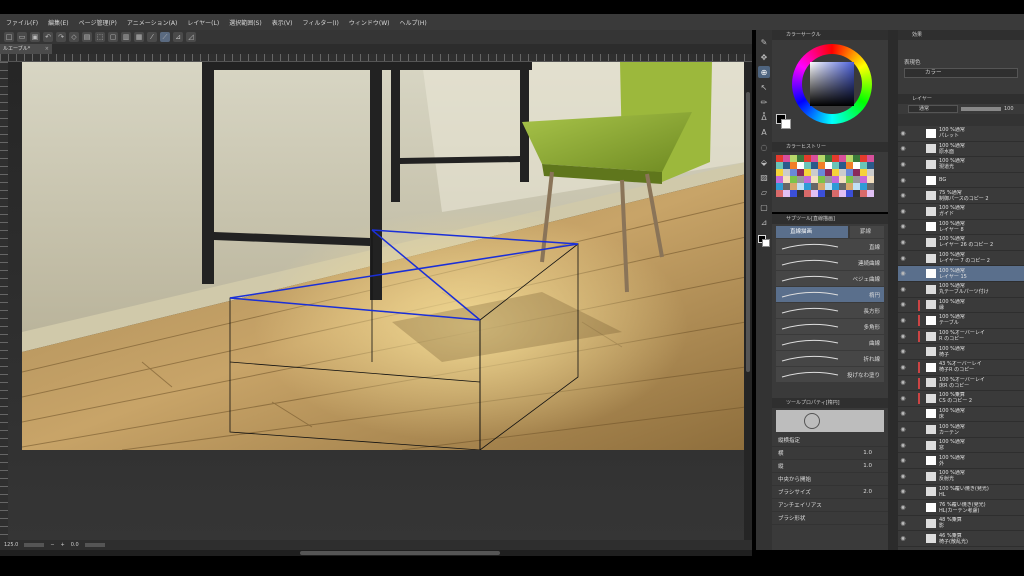  Describe the element at coordinates (764, 192) in the screenshot. I see `eraser-icon: ▱` at that location.